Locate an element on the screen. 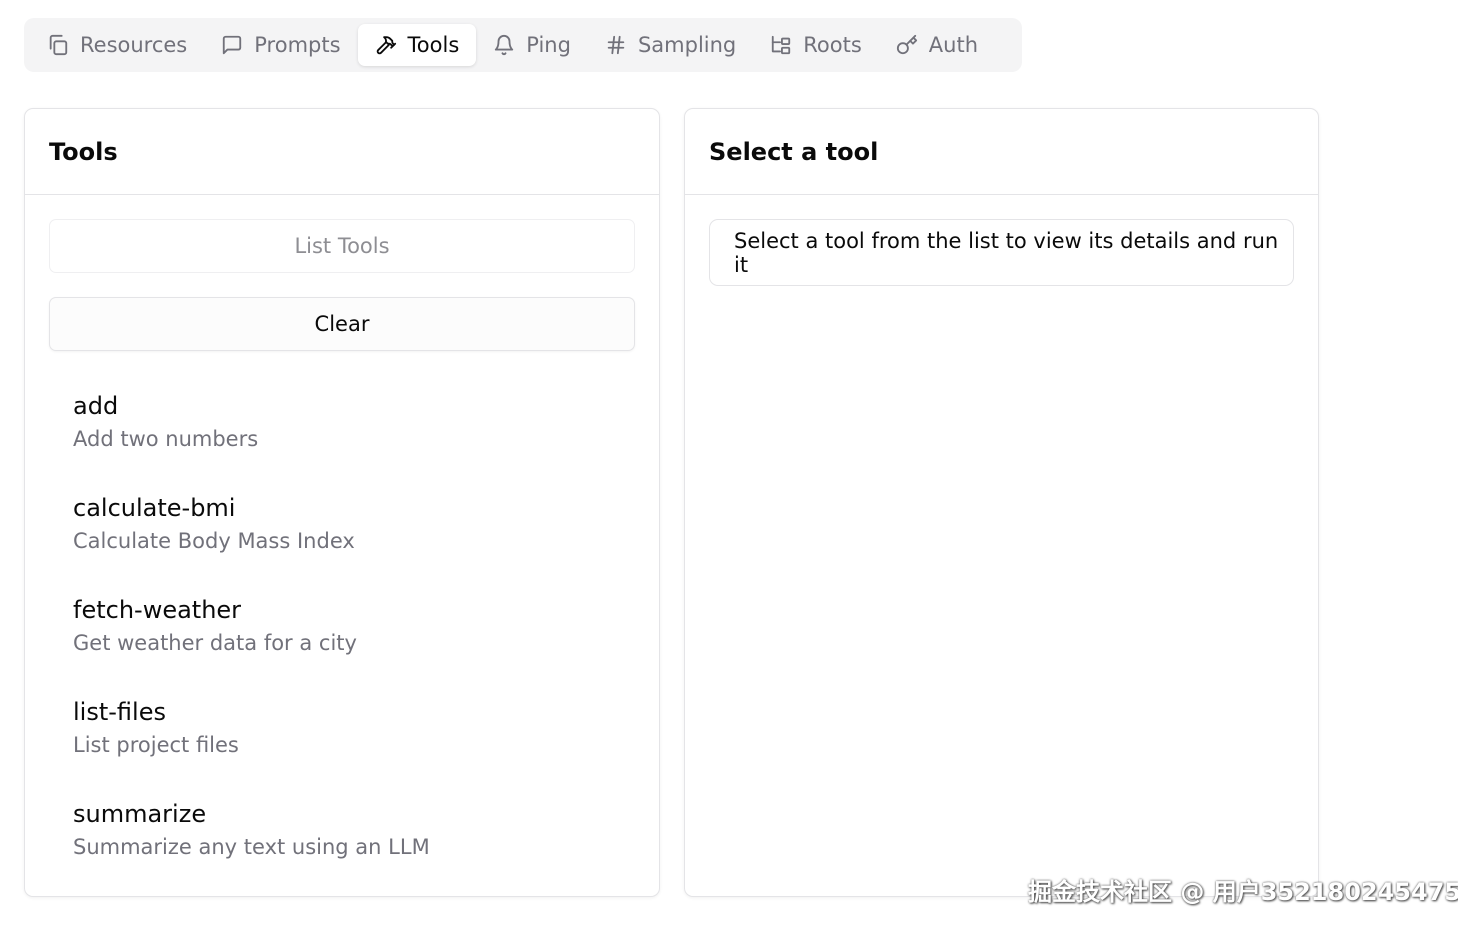  tool-name: summarize is located at coordinates (140, 814).